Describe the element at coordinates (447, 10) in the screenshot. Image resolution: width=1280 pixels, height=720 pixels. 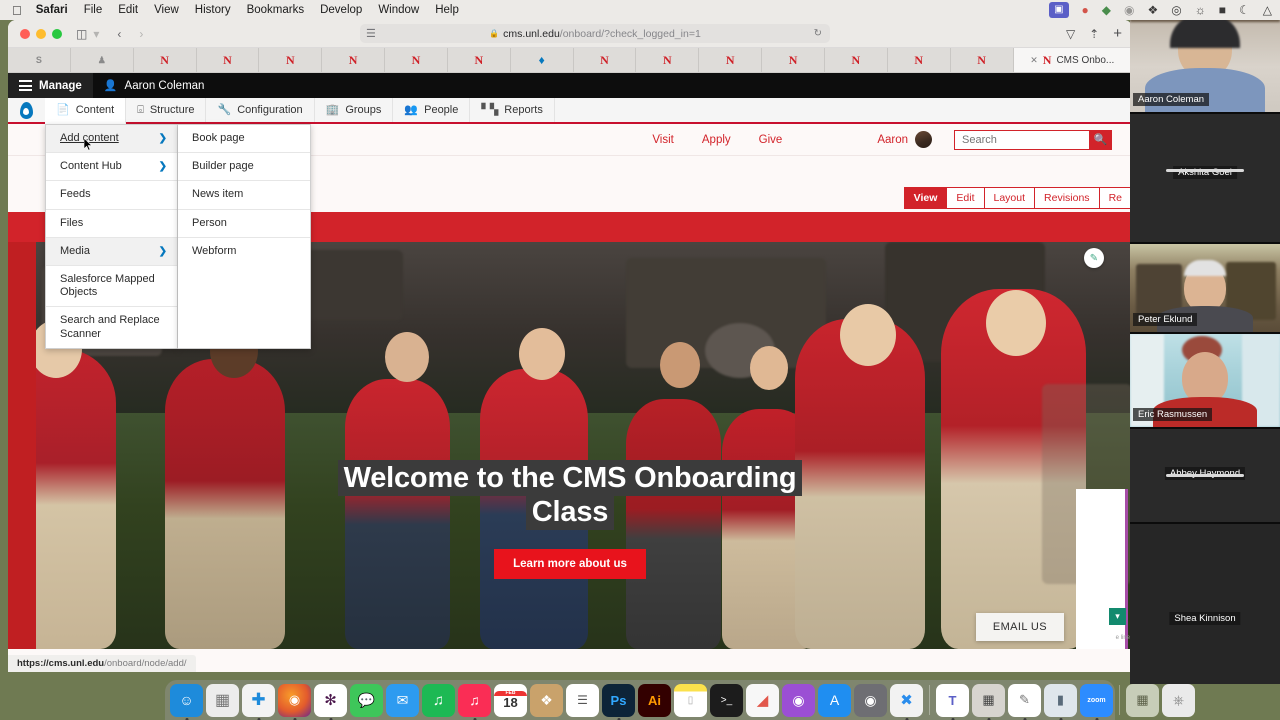
I see `menubar-item-help: Help` at that location.